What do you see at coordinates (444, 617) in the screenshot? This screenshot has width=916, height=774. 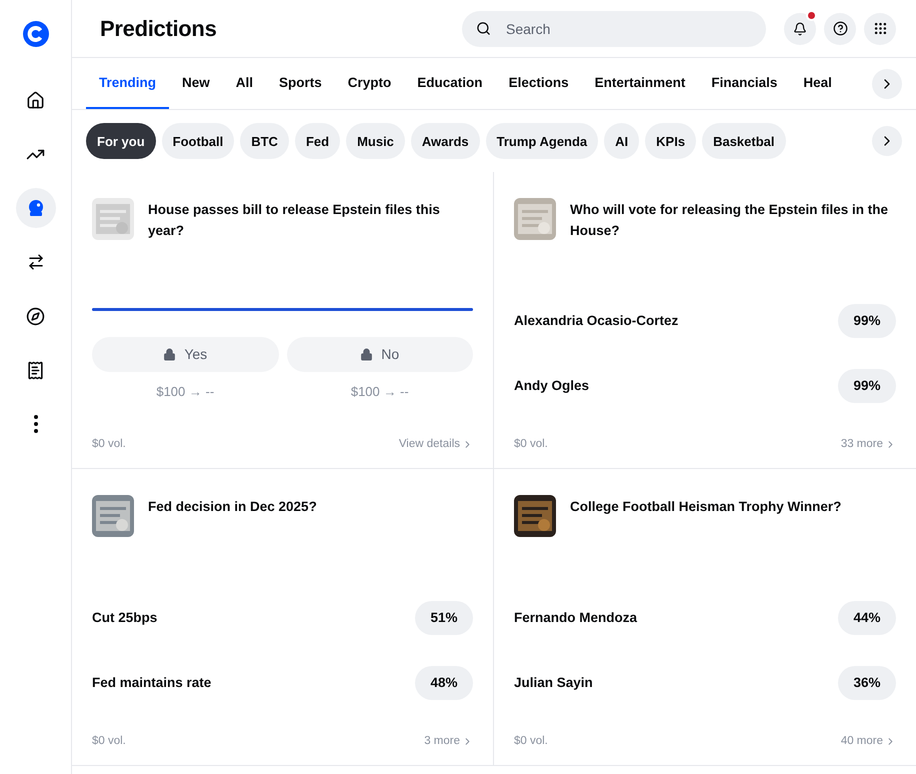 I see `chance-button: 51%` at bounding box center [444, 617].